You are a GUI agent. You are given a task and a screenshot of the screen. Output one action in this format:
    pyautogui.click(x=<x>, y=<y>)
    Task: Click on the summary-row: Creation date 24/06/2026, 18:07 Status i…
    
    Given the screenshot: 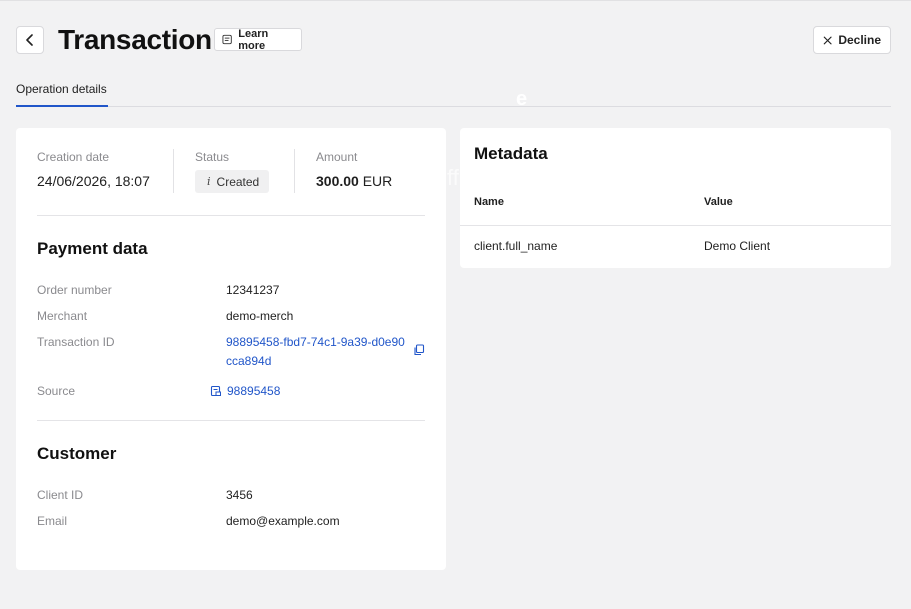 What is the action you would take?
    pyautogui.click(x=231, y=172)
    